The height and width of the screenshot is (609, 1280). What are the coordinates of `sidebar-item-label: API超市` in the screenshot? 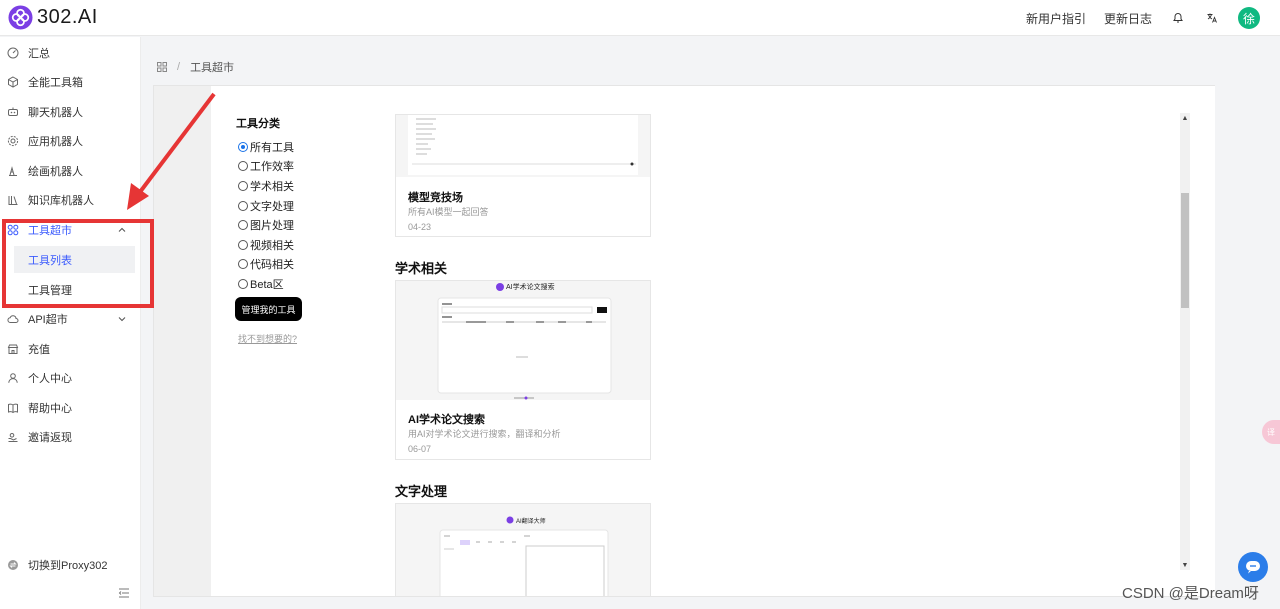 It's located at (48, 320).